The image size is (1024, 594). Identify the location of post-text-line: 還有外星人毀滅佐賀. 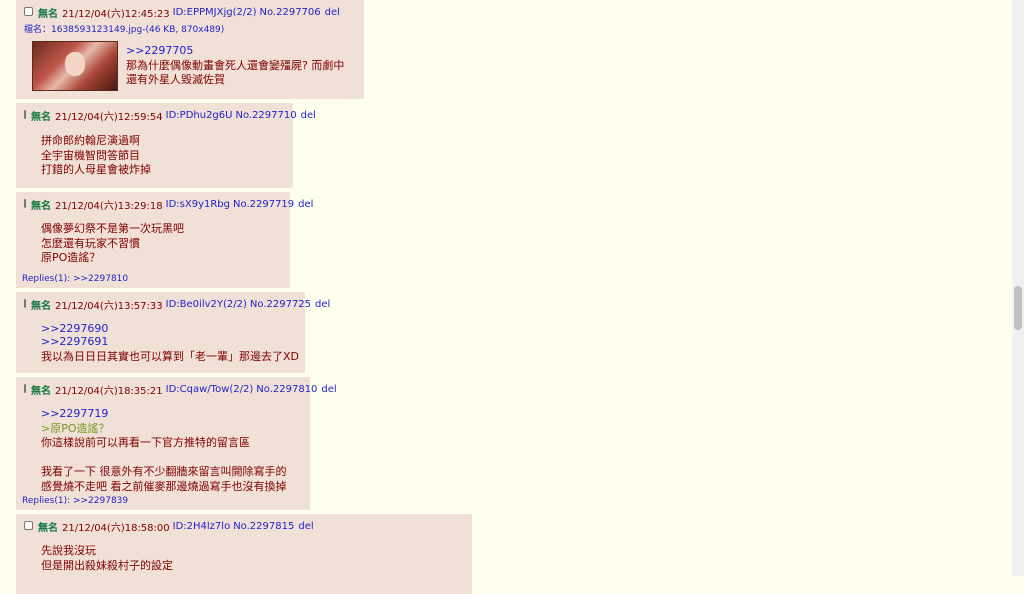
(175, 79).